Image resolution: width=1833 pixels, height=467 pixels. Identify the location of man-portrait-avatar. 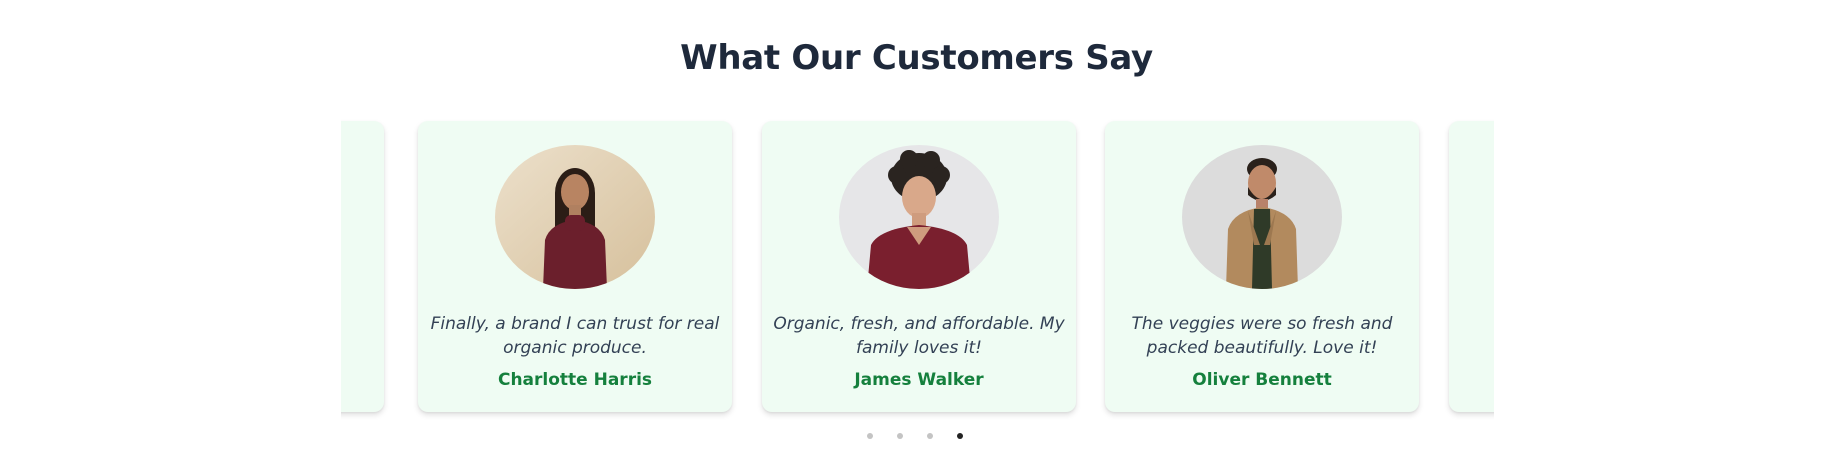
(919, 217).